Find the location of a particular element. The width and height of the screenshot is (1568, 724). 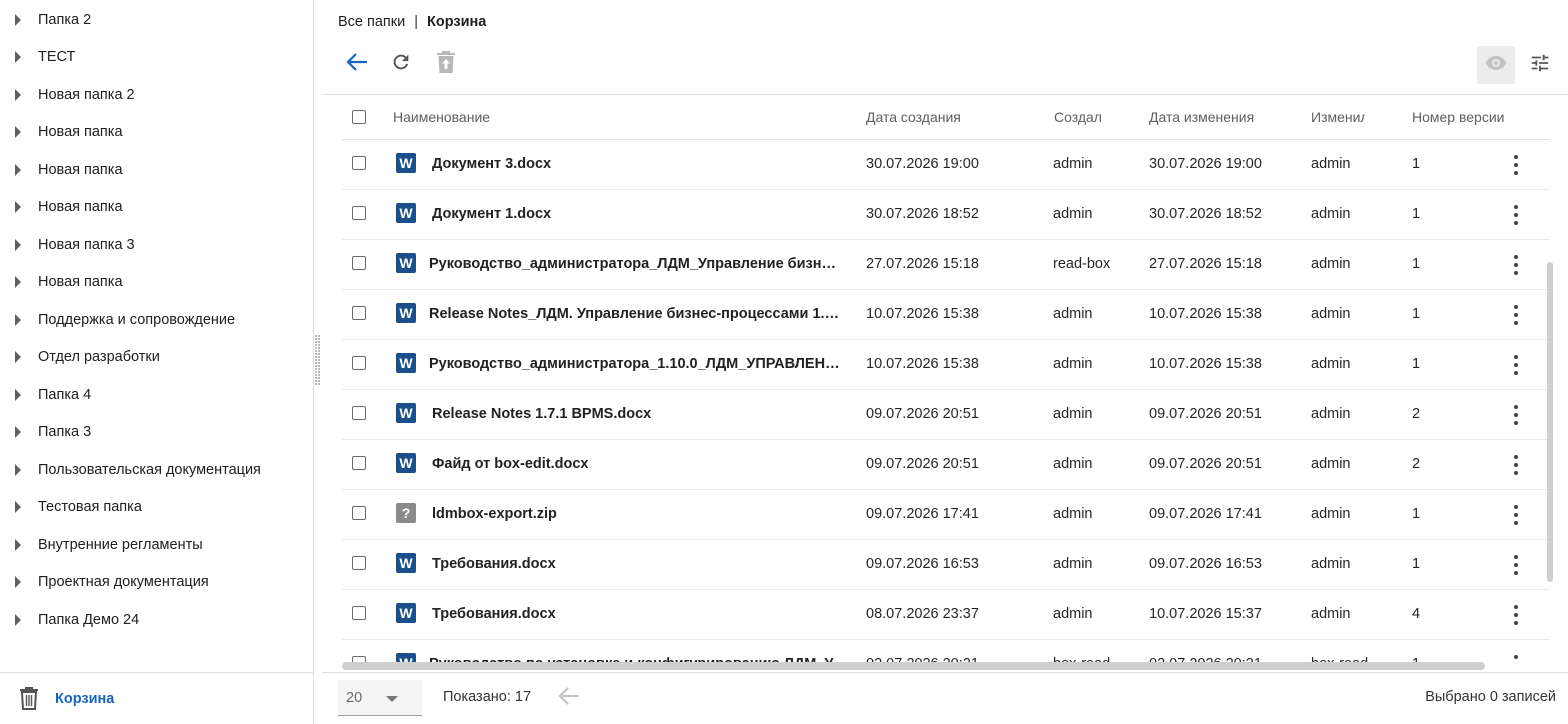

cell-created: 09.07.2026 16:53 is located at coordinates (922, 564).